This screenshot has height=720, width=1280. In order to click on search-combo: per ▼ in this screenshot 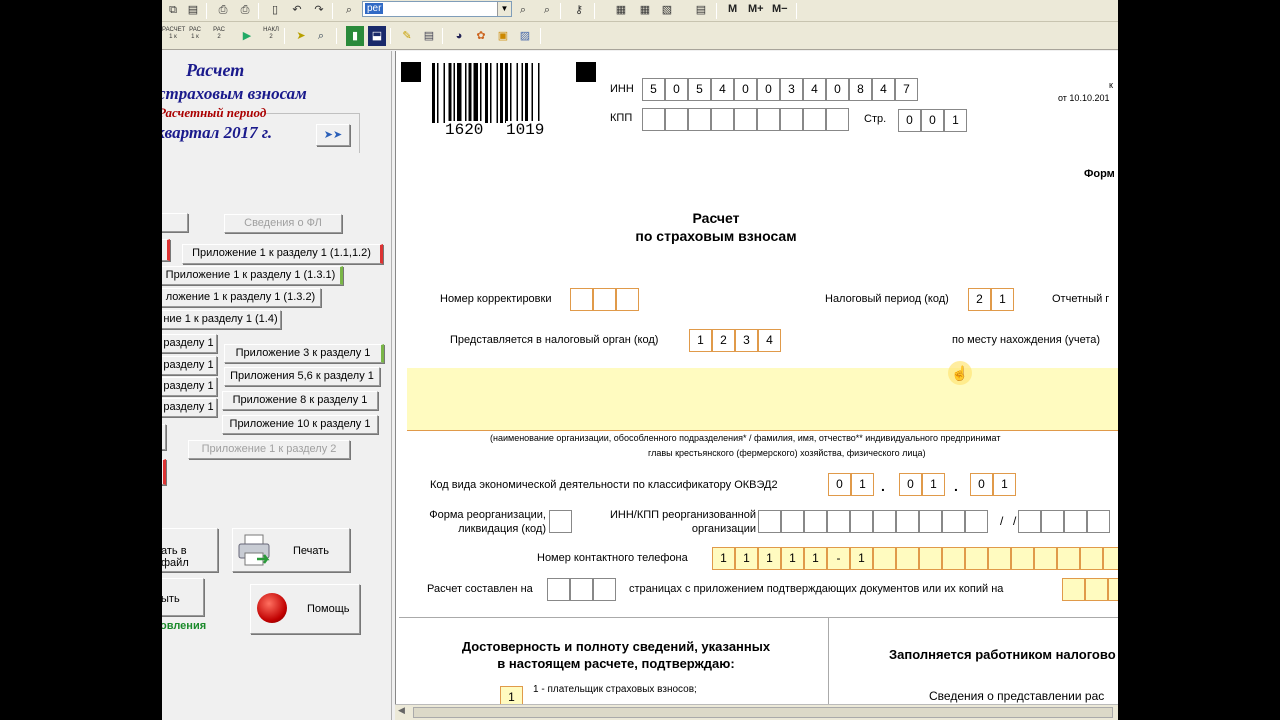, I will do `click(437, 9)`.